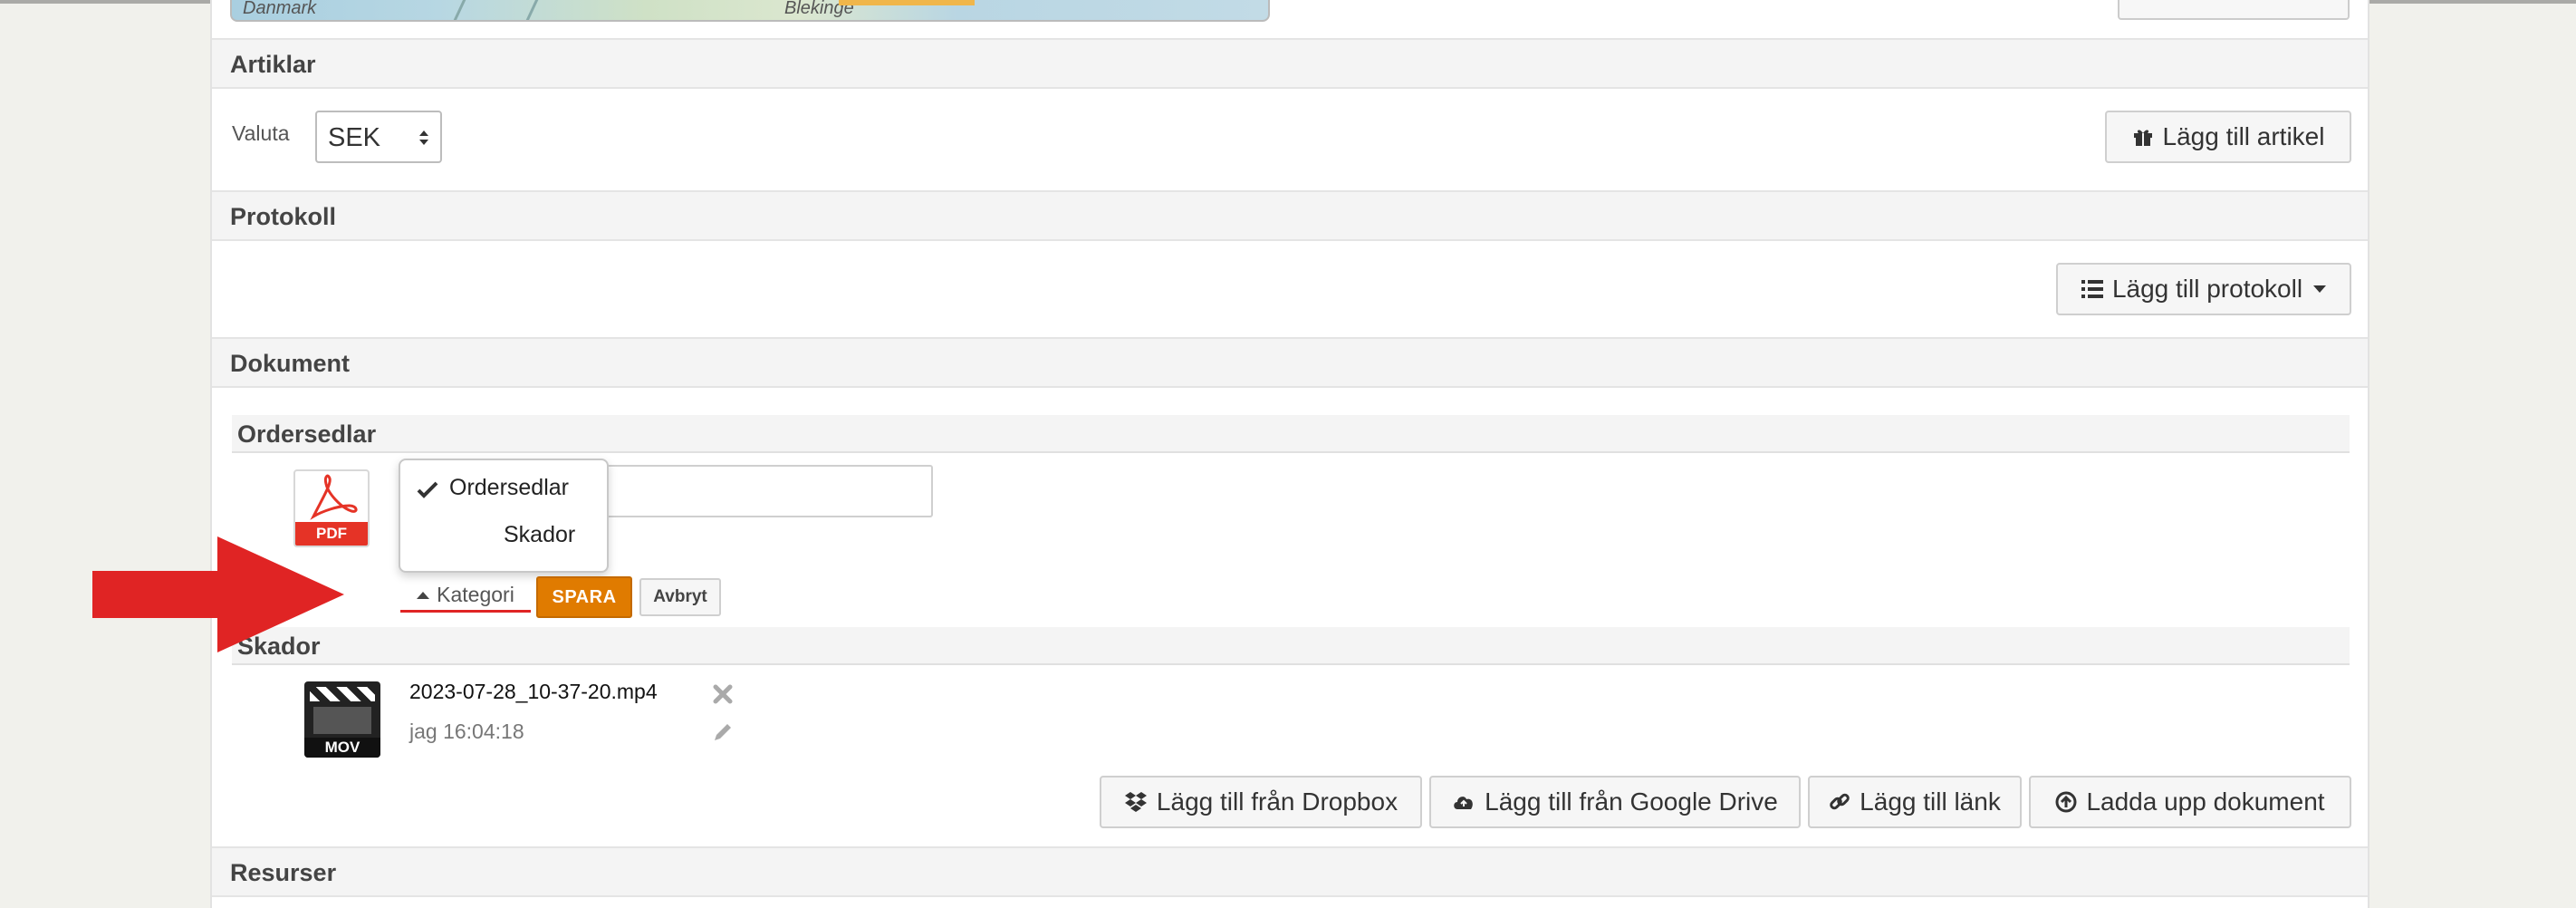  What do you see at coordinates (475, 594) in the screenshot?
I see `category-toggle-label: Kategori` at bounding box center [475, 594].